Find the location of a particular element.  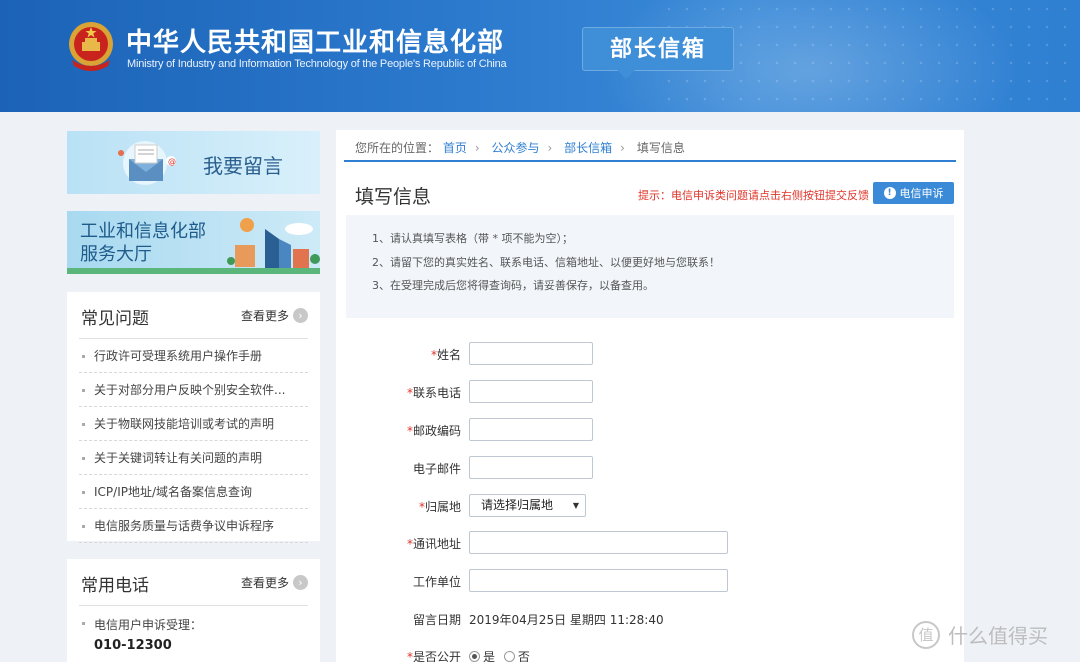

public-row: *是否公开 是 否 is located at coordinates (650, 653).